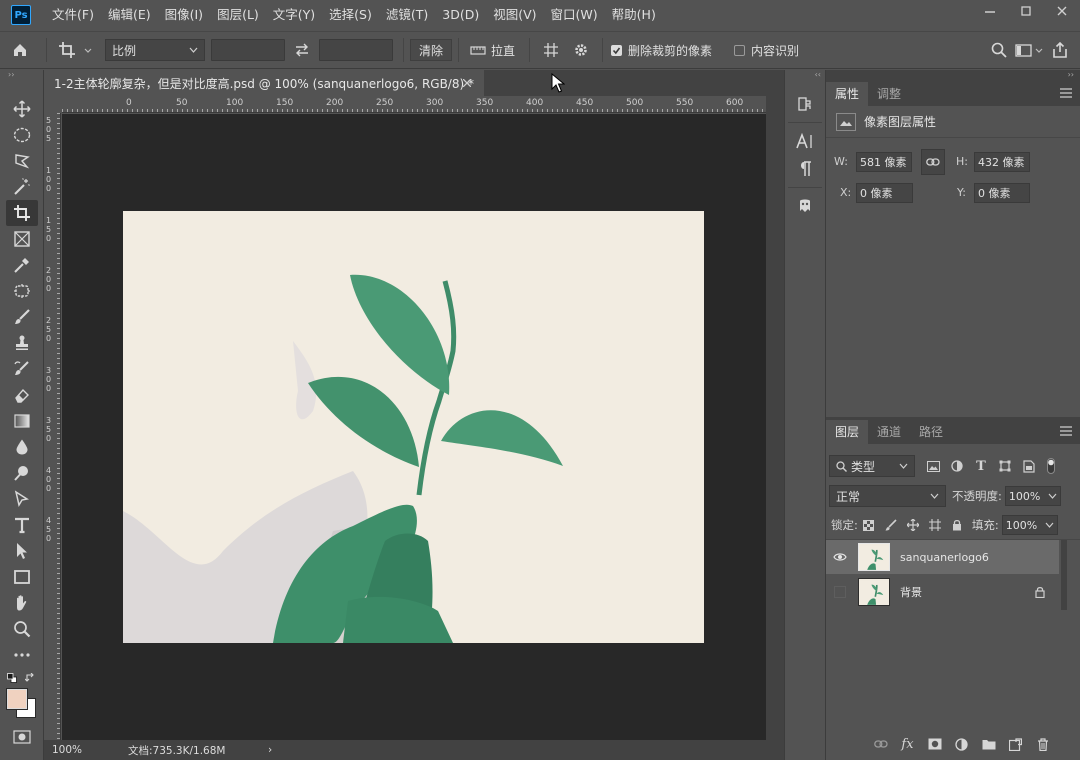 This screenshot has height=760, width=1080. What do you see at coordinates (775, 418) in the screenshot?
I see `vertical-scrollbar` at bounding box center [775, 418].